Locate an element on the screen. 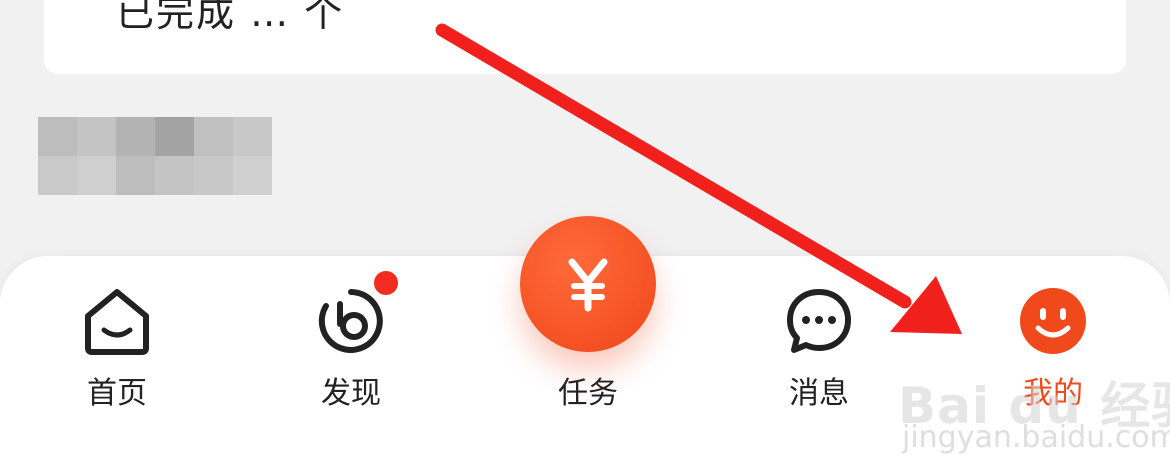 The image size is (1170, 476). discover-icon is located at coordinates (350, 321).